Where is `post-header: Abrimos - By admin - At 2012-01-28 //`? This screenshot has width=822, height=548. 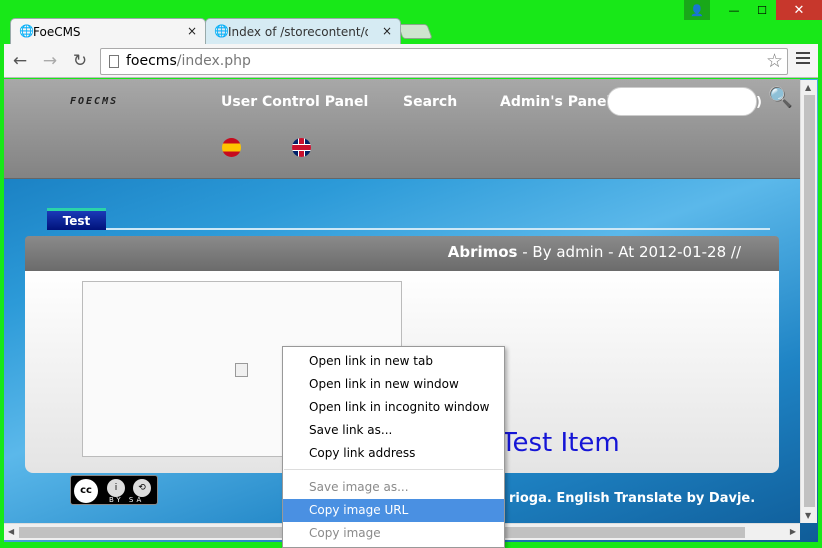
post-header: Abrimos - By admin - At 2012-01-28 // is located at coordinates (402, 253).